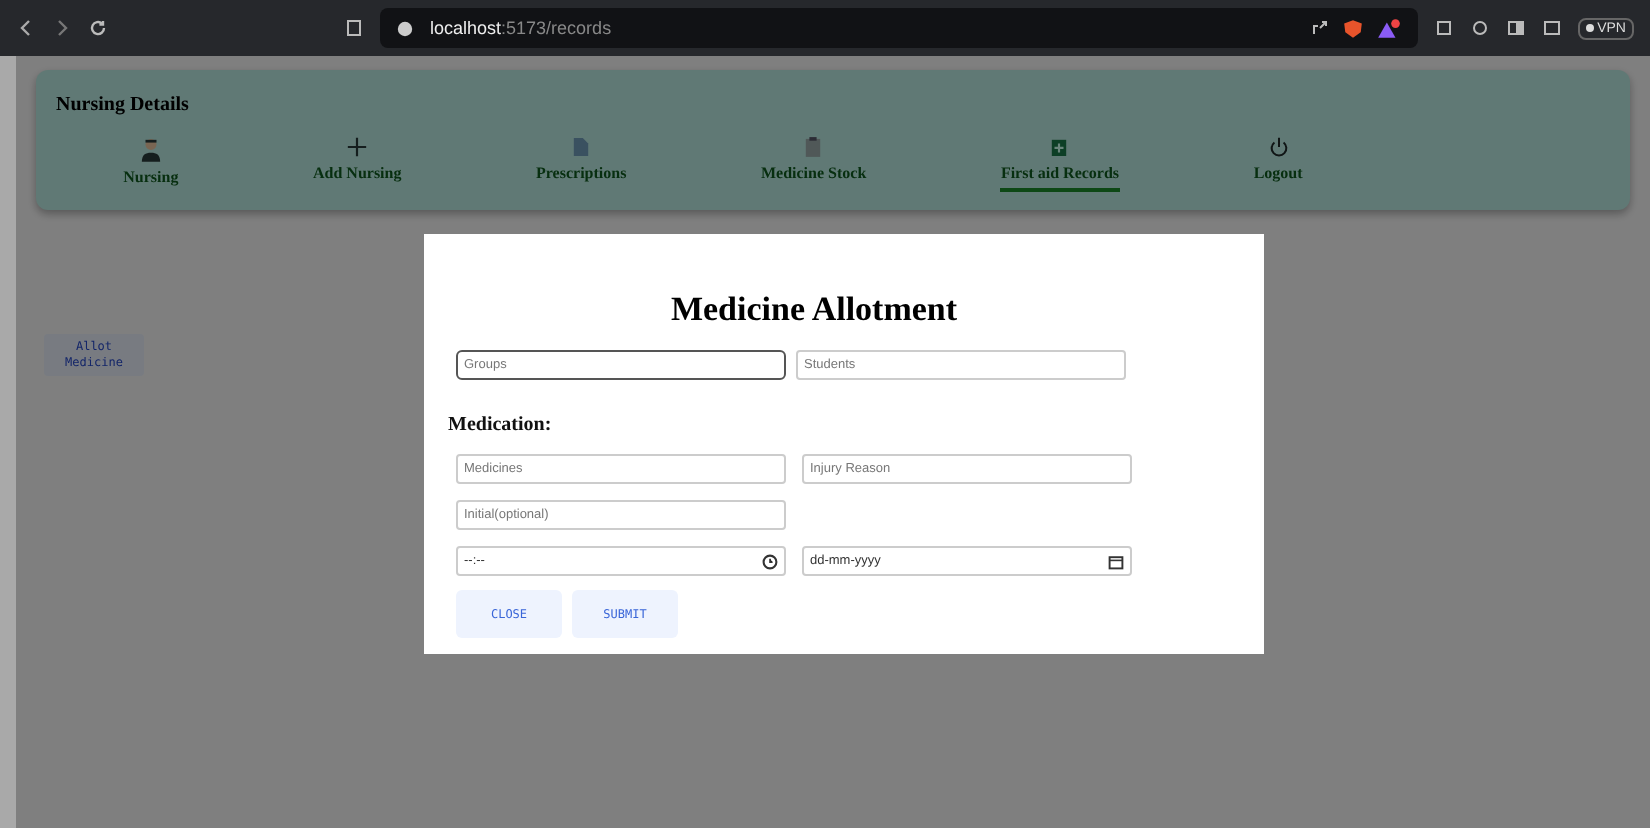 This screenshot has height=828, width=1650. I want to click on nav-item: Medicine Stock, so click(813, 164).